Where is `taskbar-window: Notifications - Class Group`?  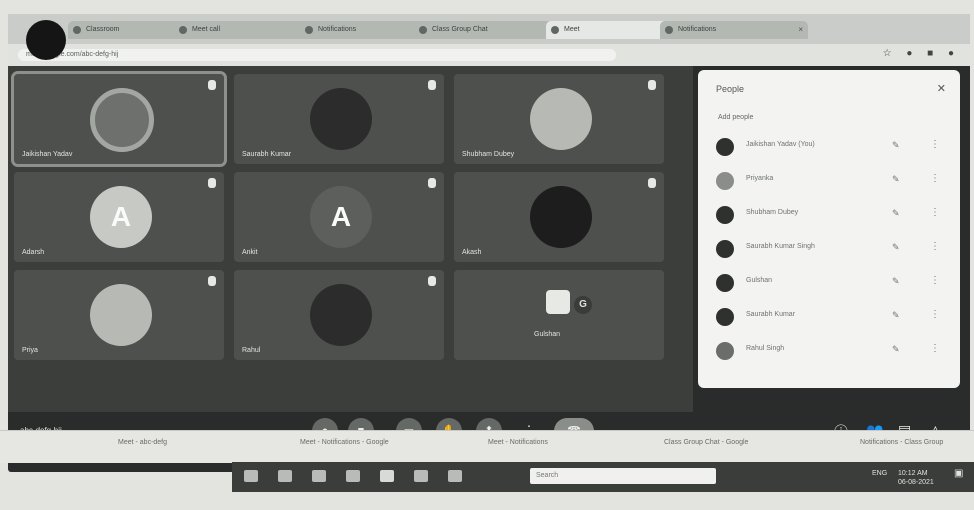
taskbar-window: Notifications - Class Group is located at coordinates (901, 442).